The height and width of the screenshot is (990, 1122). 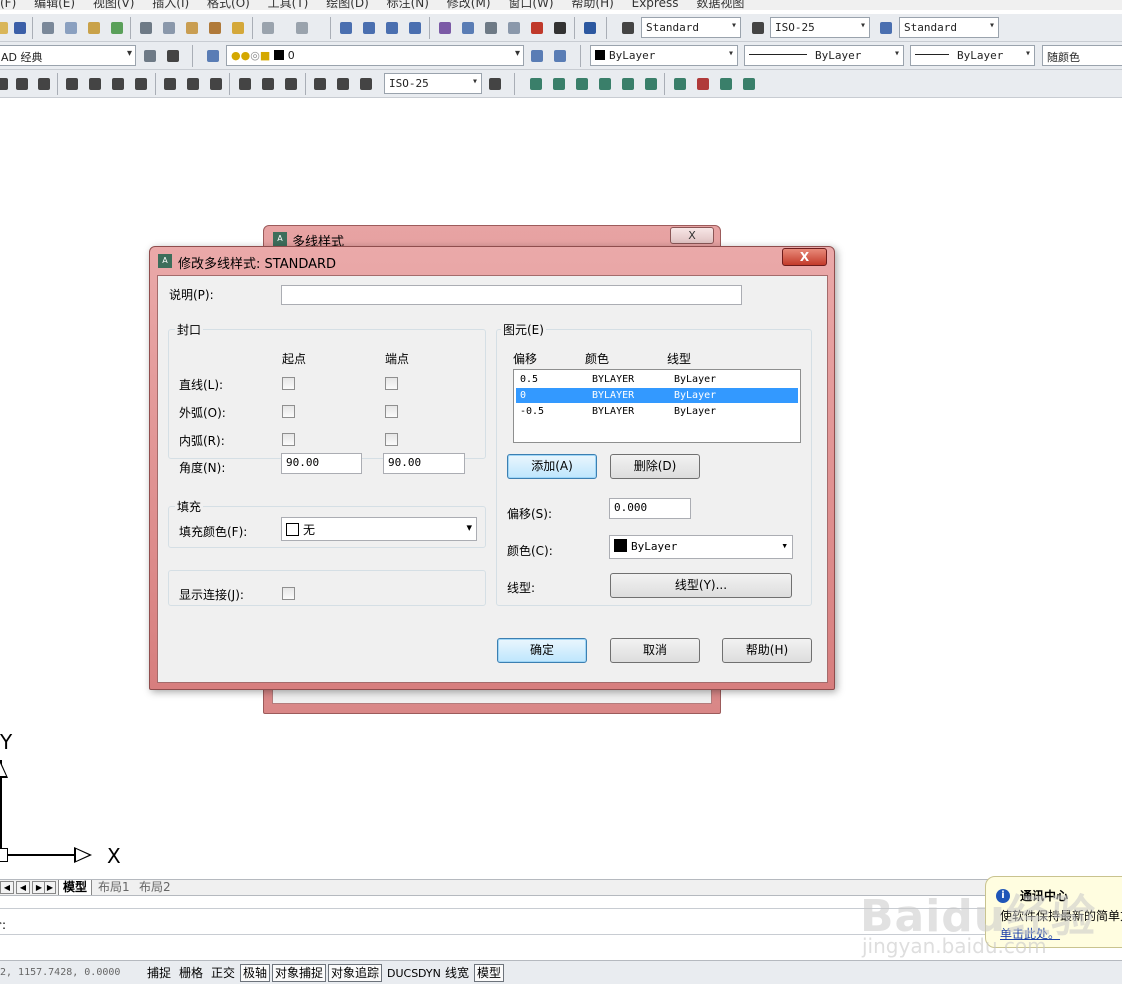 I want to click on workspace-select: AD 经典, so click(x=68, y=55).